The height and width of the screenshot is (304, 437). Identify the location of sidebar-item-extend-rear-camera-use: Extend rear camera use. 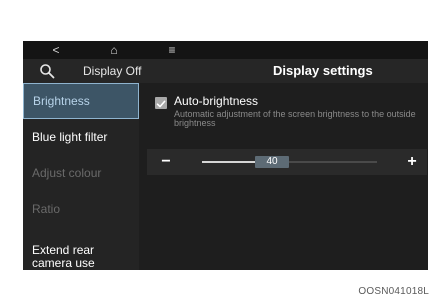
(78, 257).